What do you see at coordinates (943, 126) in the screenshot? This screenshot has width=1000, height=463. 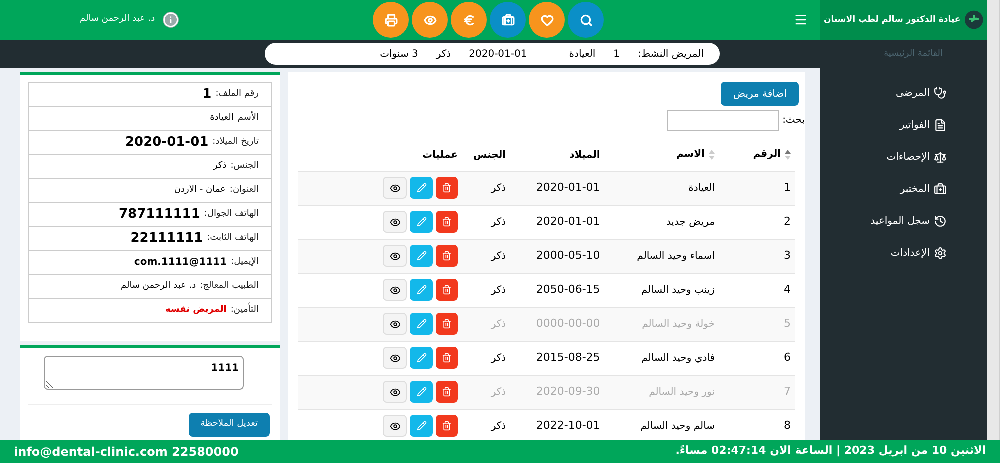 I see `sidebar-item: الفواتير` at bounding box center [943, 126].